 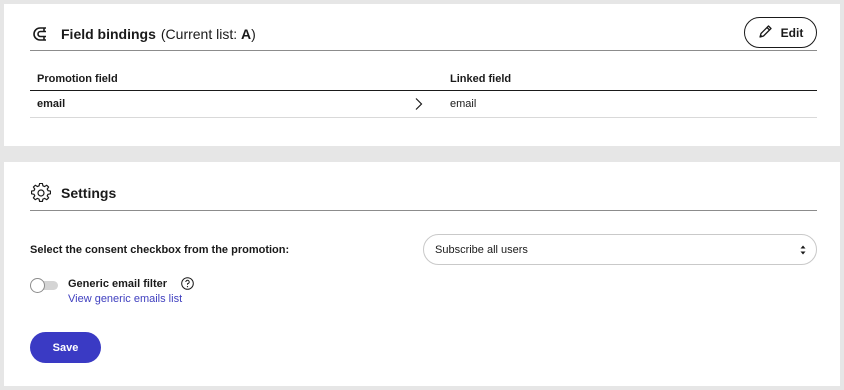 I want to click on current-list-value: A, so click(x=246, y=33).